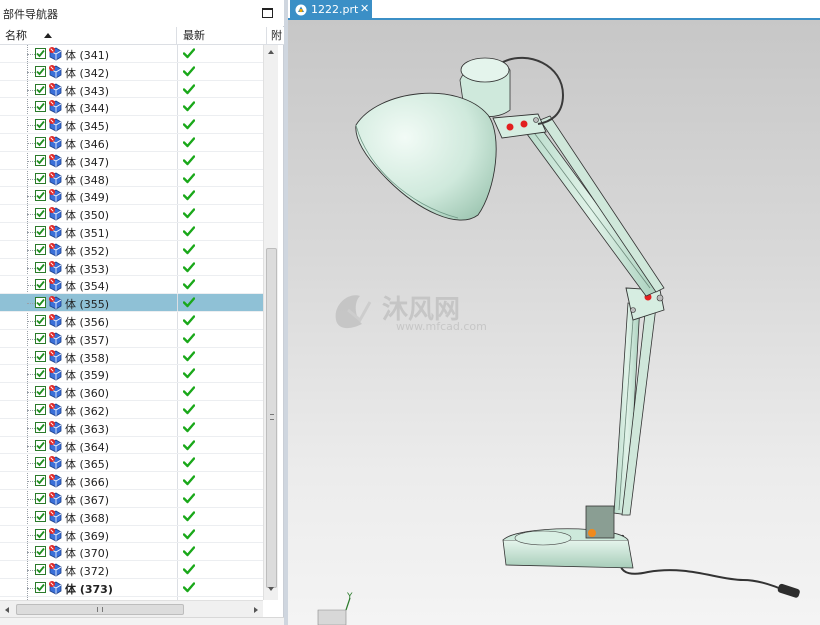  What do you see at coordinates (131, 89) in the screenshot?
I see `tree-row: 体 (343)` at bounding box center [131, 89].